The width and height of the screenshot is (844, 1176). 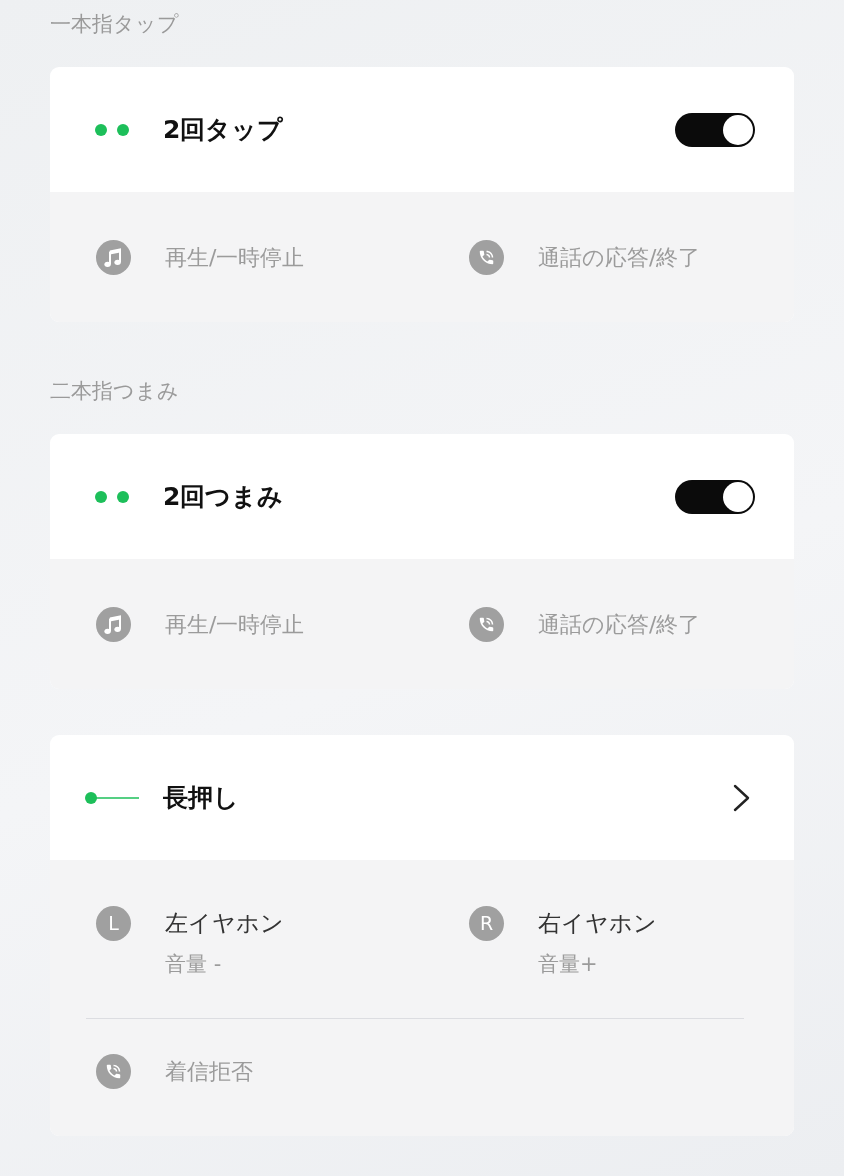 What do you see at coordinates (223, 496) in the screenshot?
I see `gesture-title: 2回つまみ` at bounding box center [223, 496].